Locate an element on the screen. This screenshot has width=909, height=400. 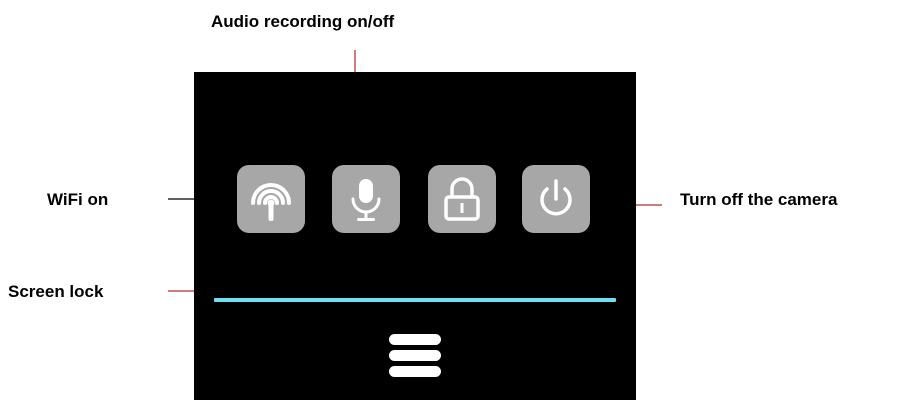
microphone-icon is located at coordinates (366, 200).